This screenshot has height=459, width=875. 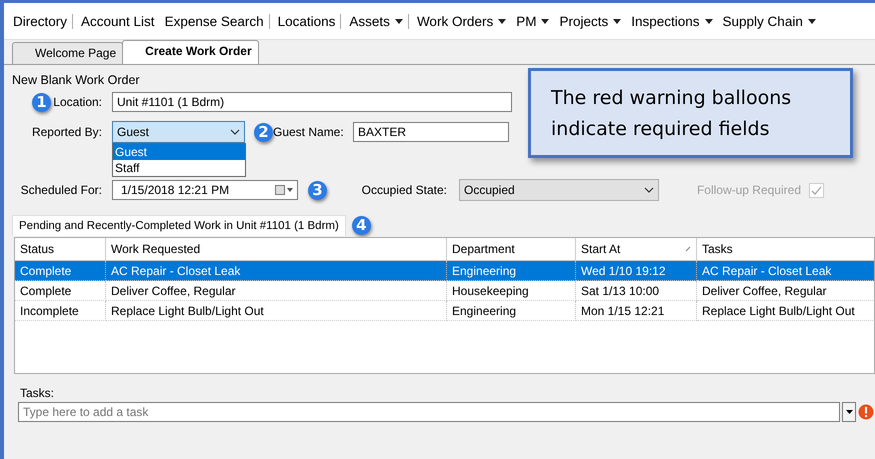 What do you see at coordinates (636, 311) in the screenshot?
I see `table-cell: Mon 1/15 12:21` at bounding box center [636, 311].